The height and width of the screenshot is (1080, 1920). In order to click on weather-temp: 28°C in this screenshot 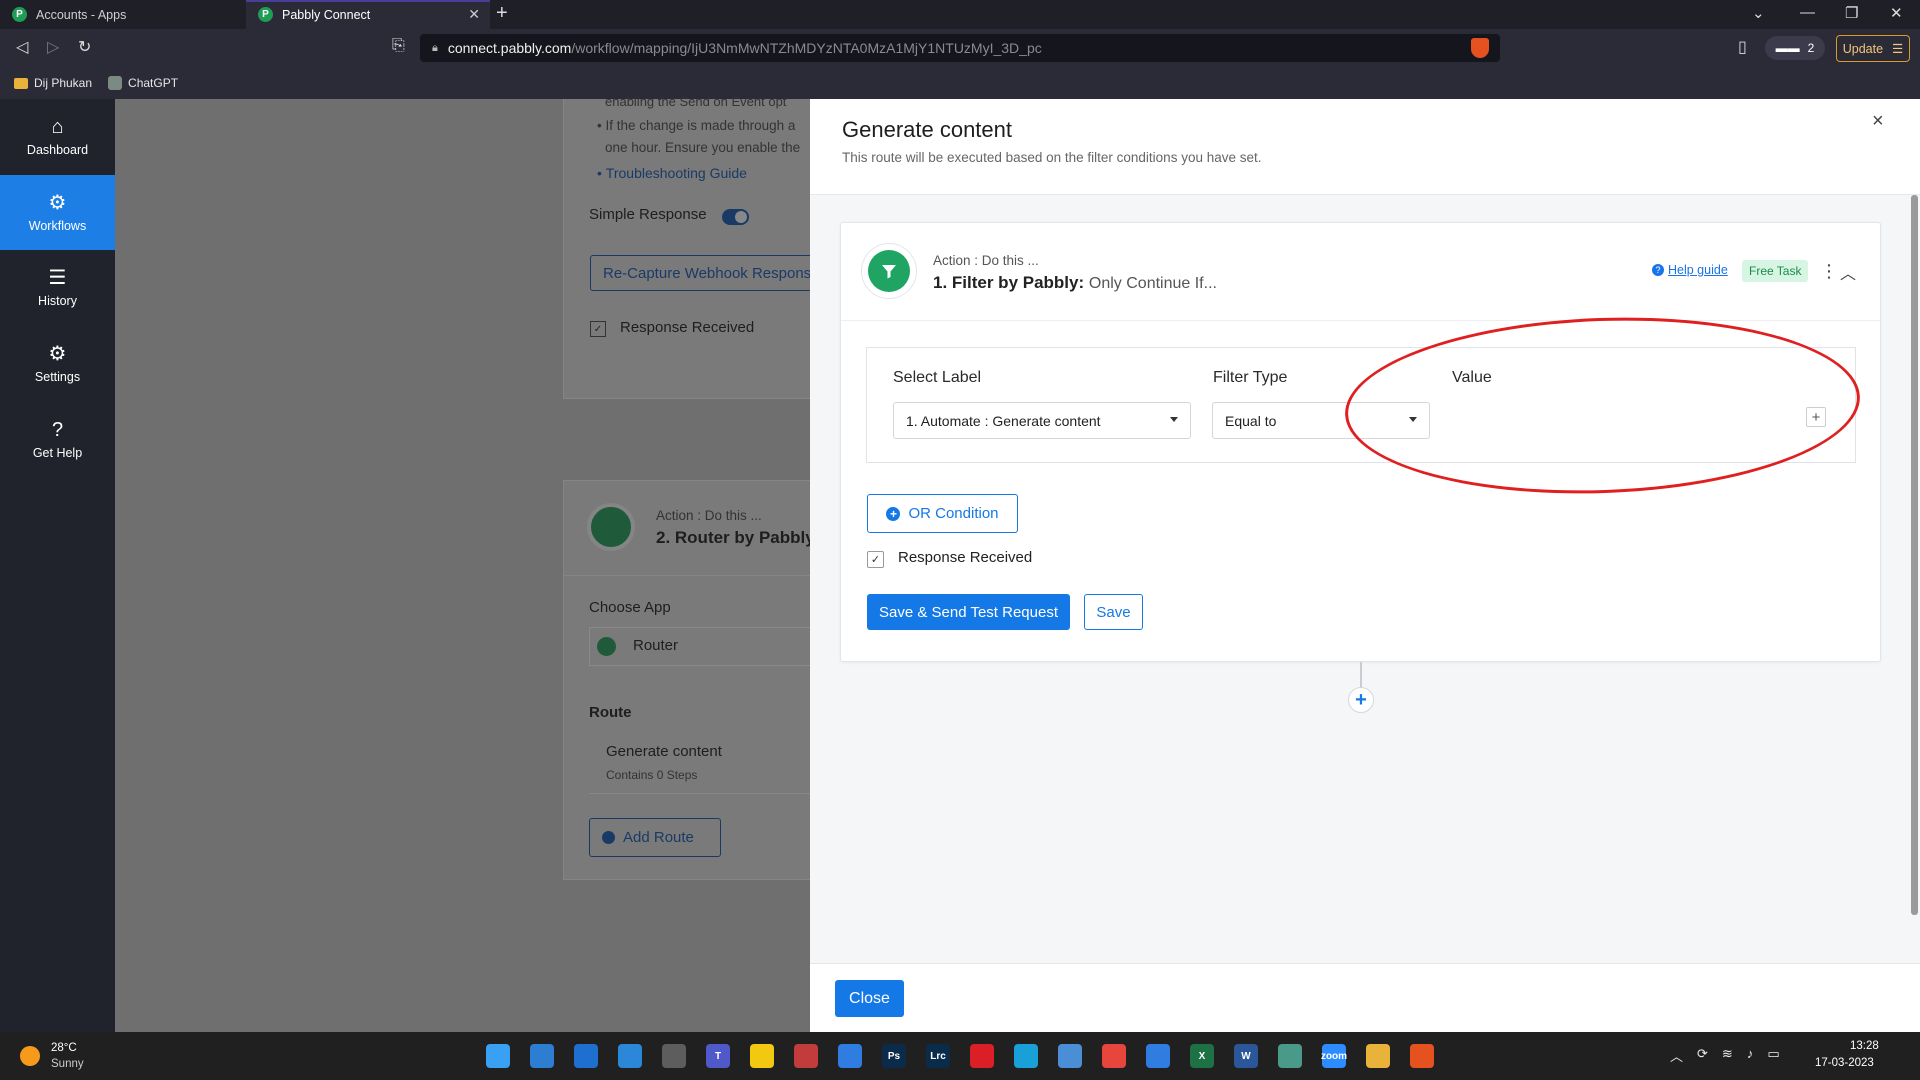, I will do `click(64, 1048)`.